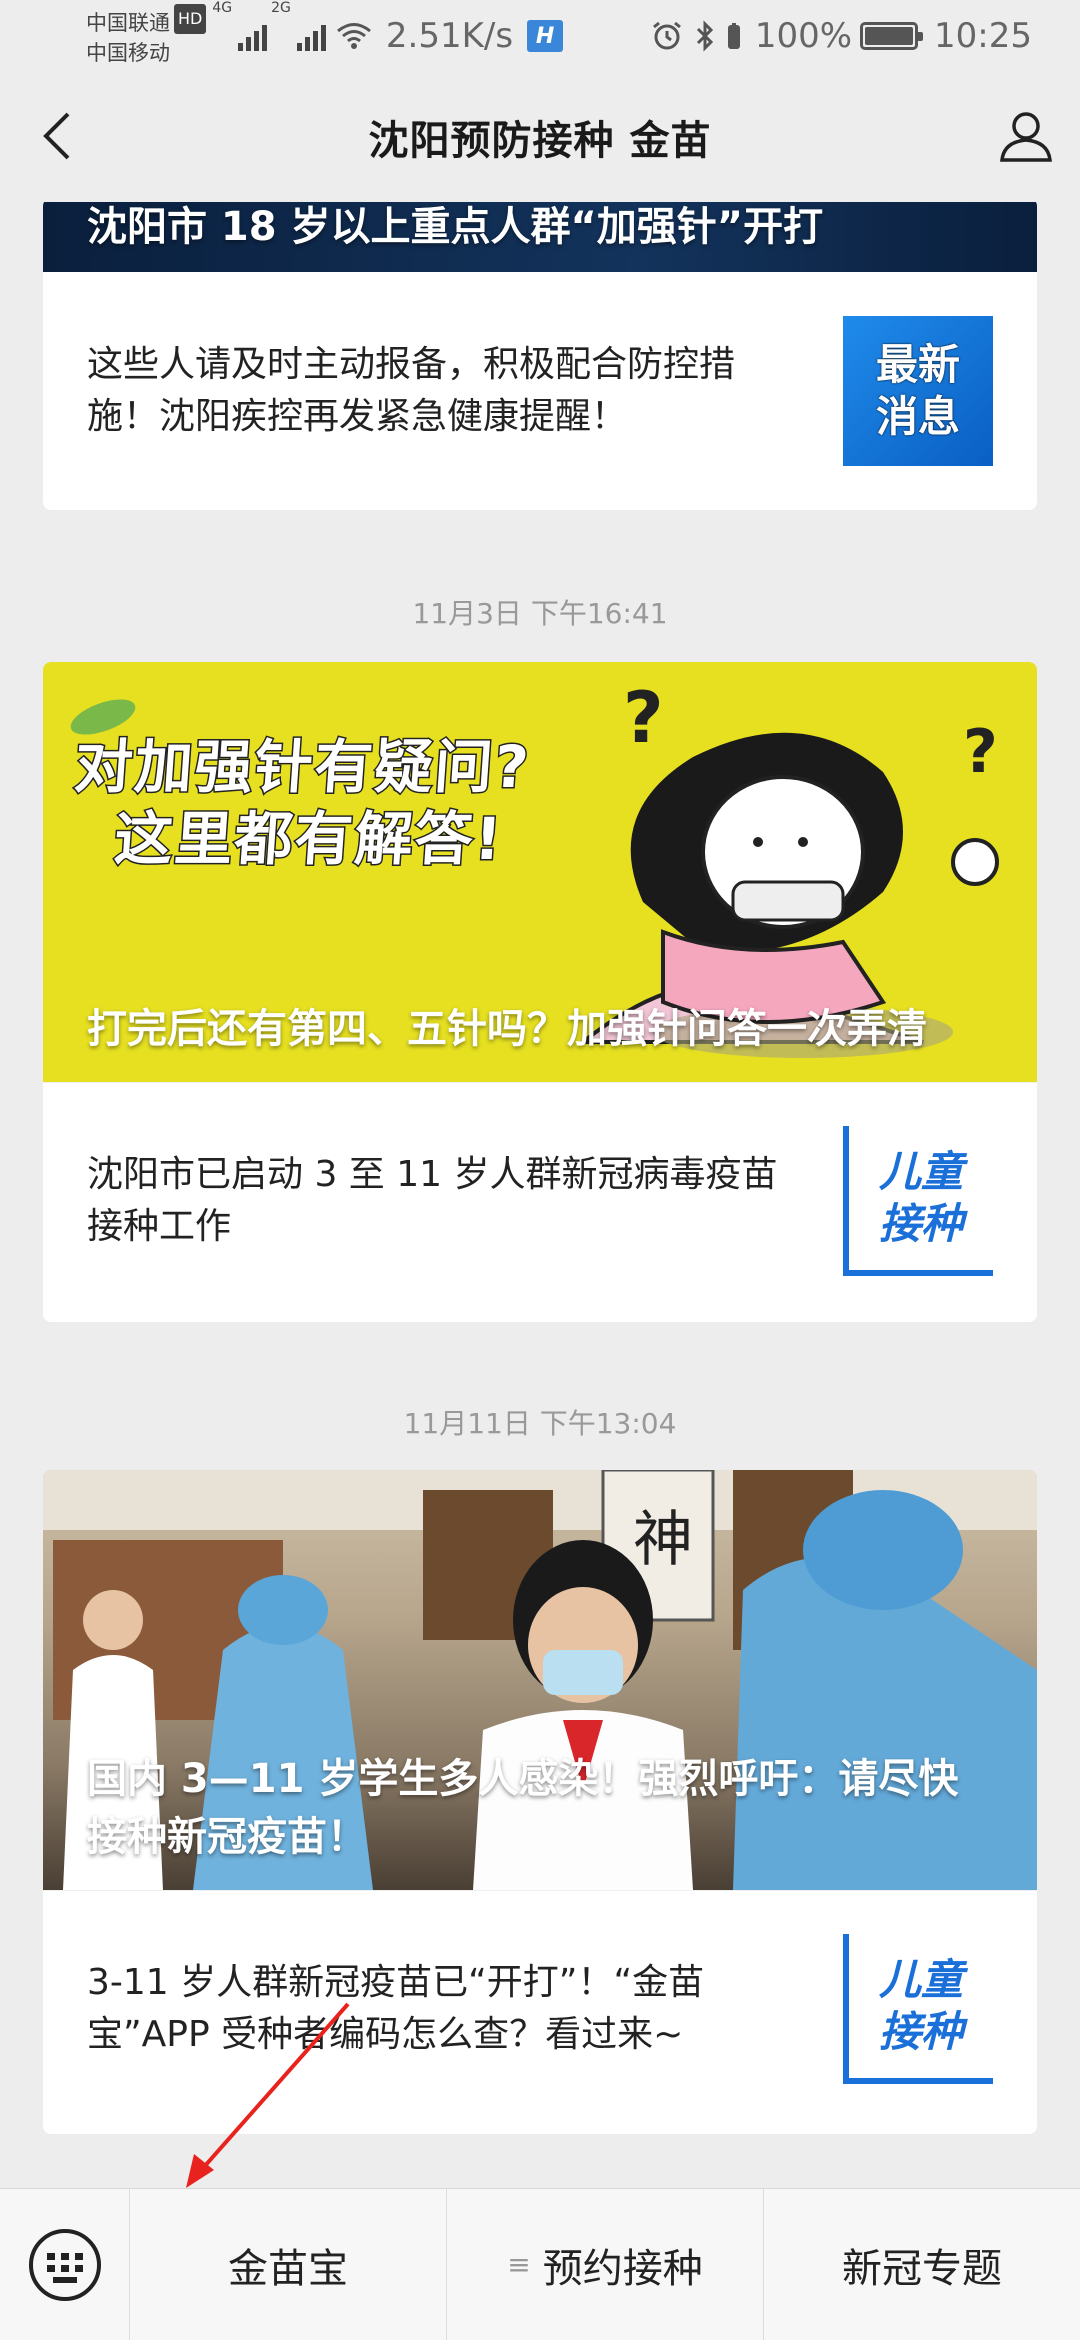 The width and height of the screenshot is (1080, 2340). I want to click on profile-button, so click(1026, 136).